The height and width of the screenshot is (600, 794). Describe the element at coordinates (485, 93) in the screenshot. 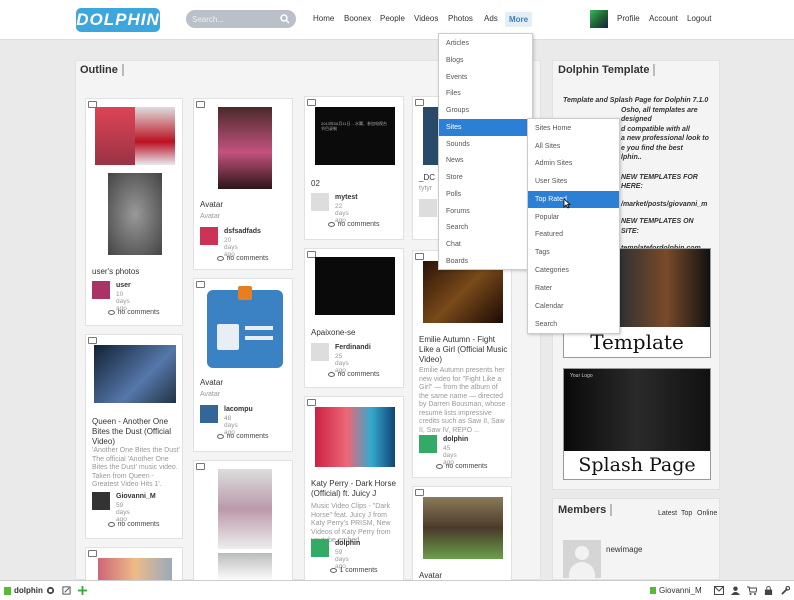

I see `menu-item-files: Files` at that location.